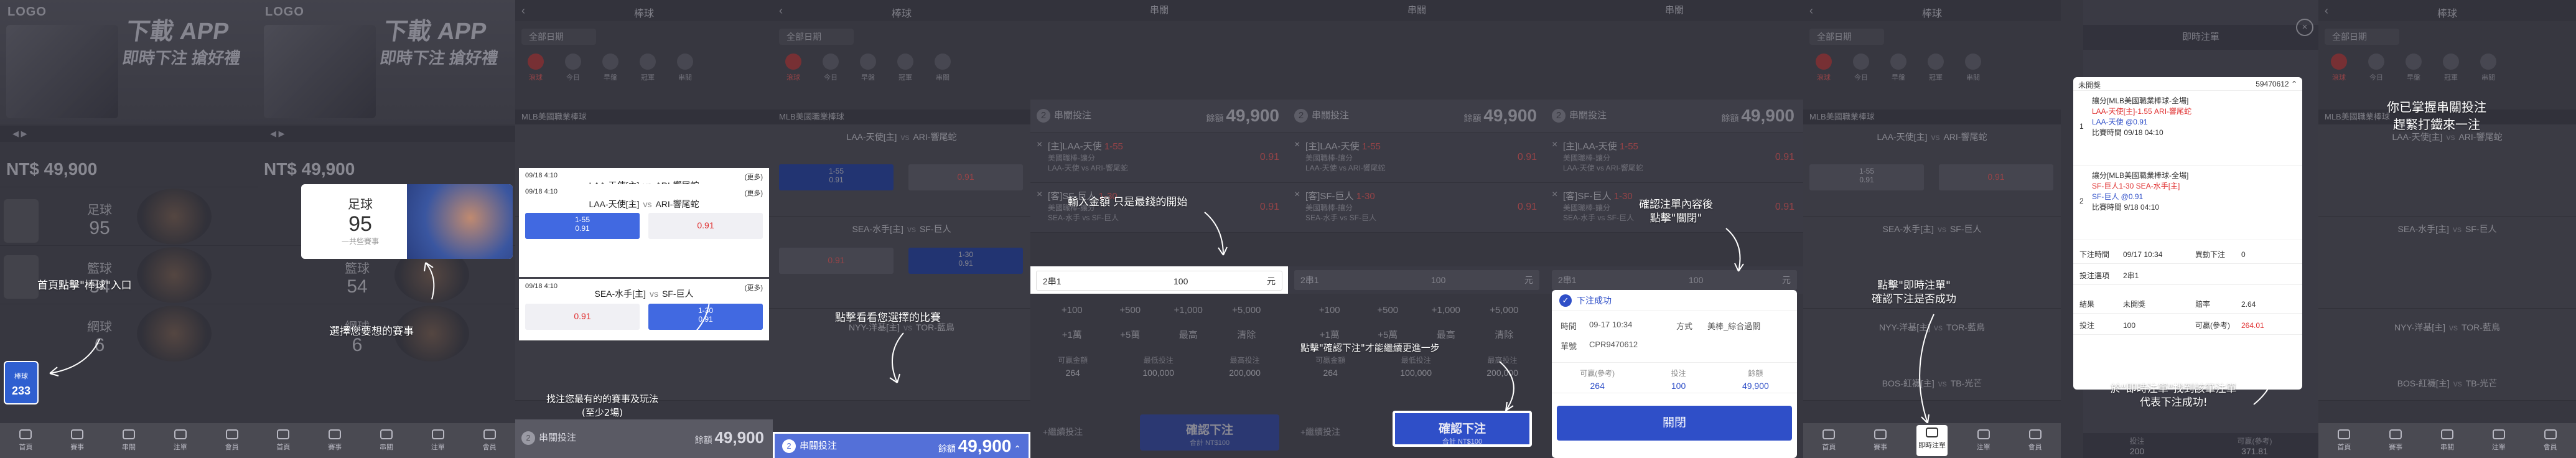 The width and height of the screenshot is (2576, 458). I want to click on category-card-football: 足球 95 一共些賽事, so click(407, 221).